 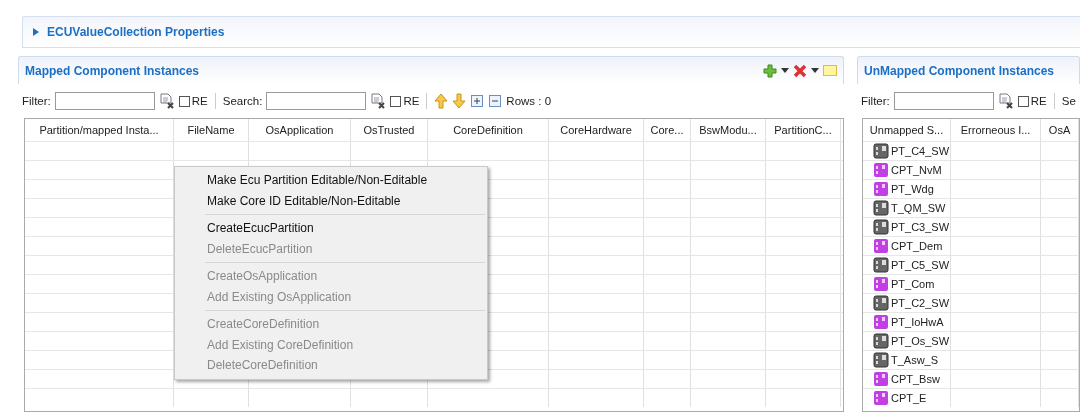 What do you see at coordinates (920, 151) in the screenshot?
I see `component-name: PT_C4_SW` at bounding box center [920, 151].